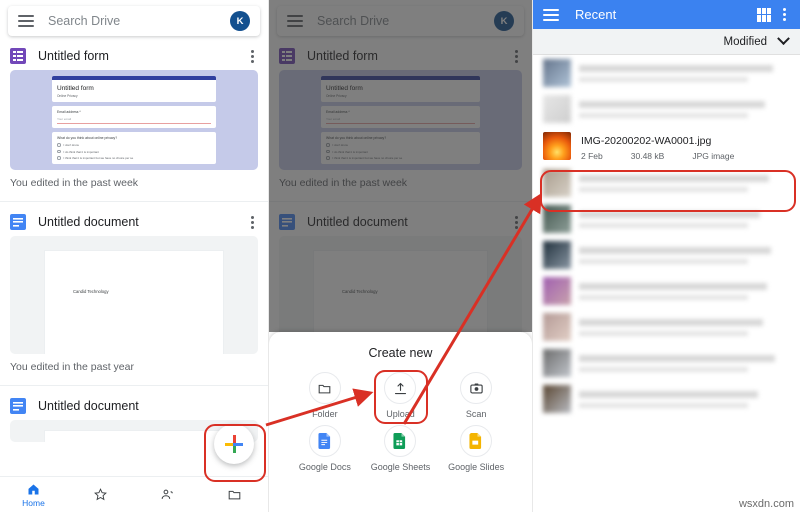 This screenshot has height=512, width=800. What do you see at coordinates (240, 21) in the screenshot?
I see `avatar: K` at bounding box center [240, 21].